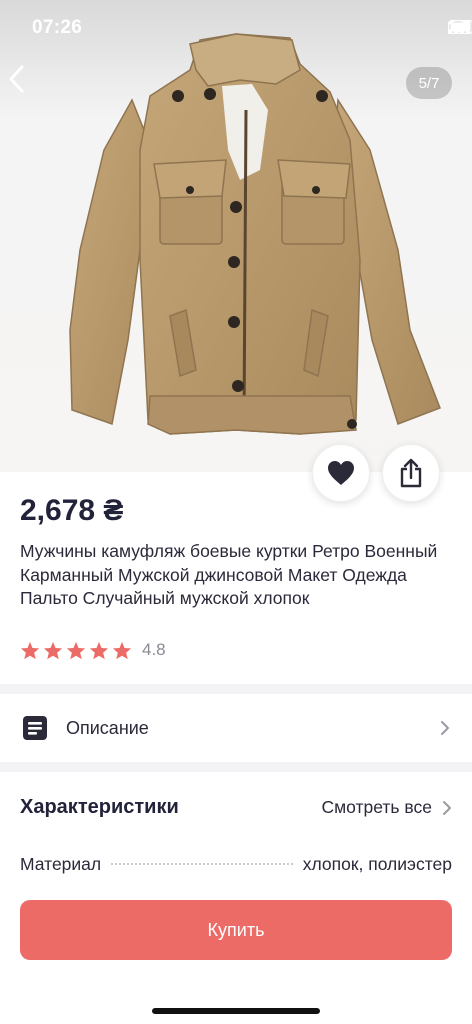  I want to click on share-button, so click(411, 473).